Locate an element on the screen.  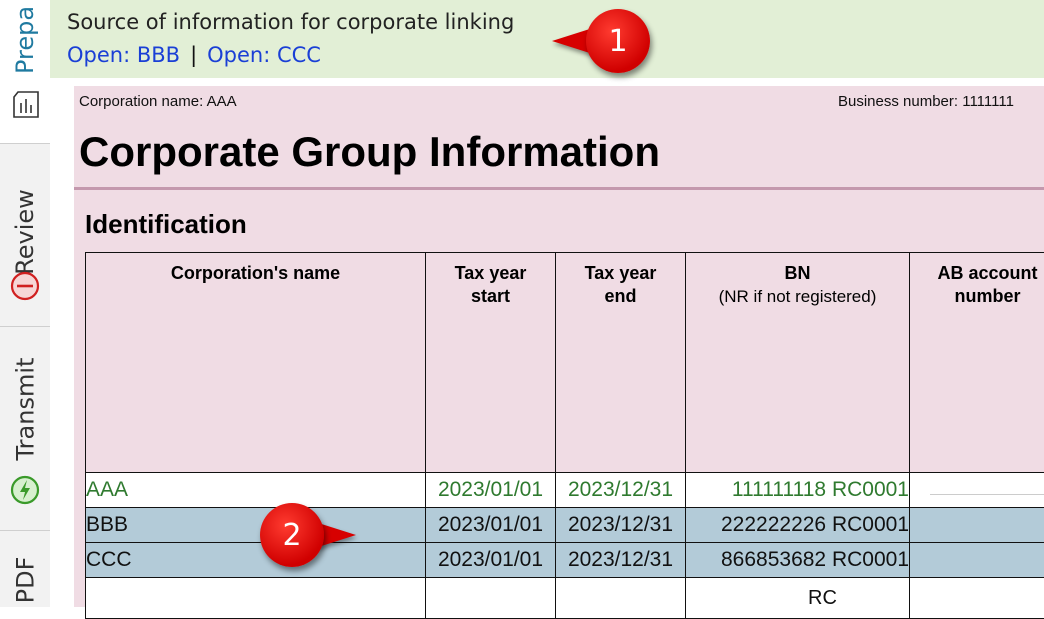
tab-transmit: Transmit is located at coordinates (25, 430).